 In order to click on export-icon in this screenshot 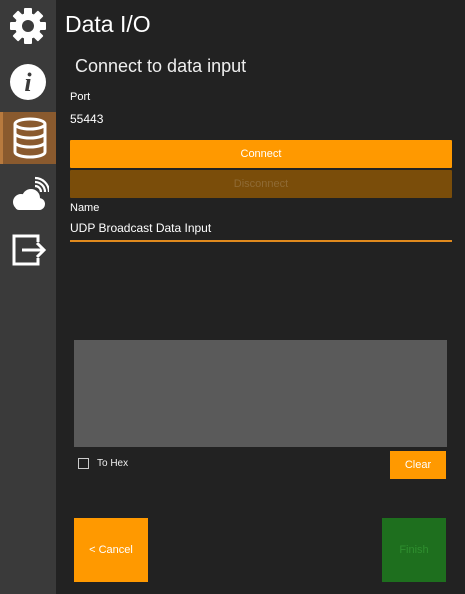, I will do `click(29, 250)`.